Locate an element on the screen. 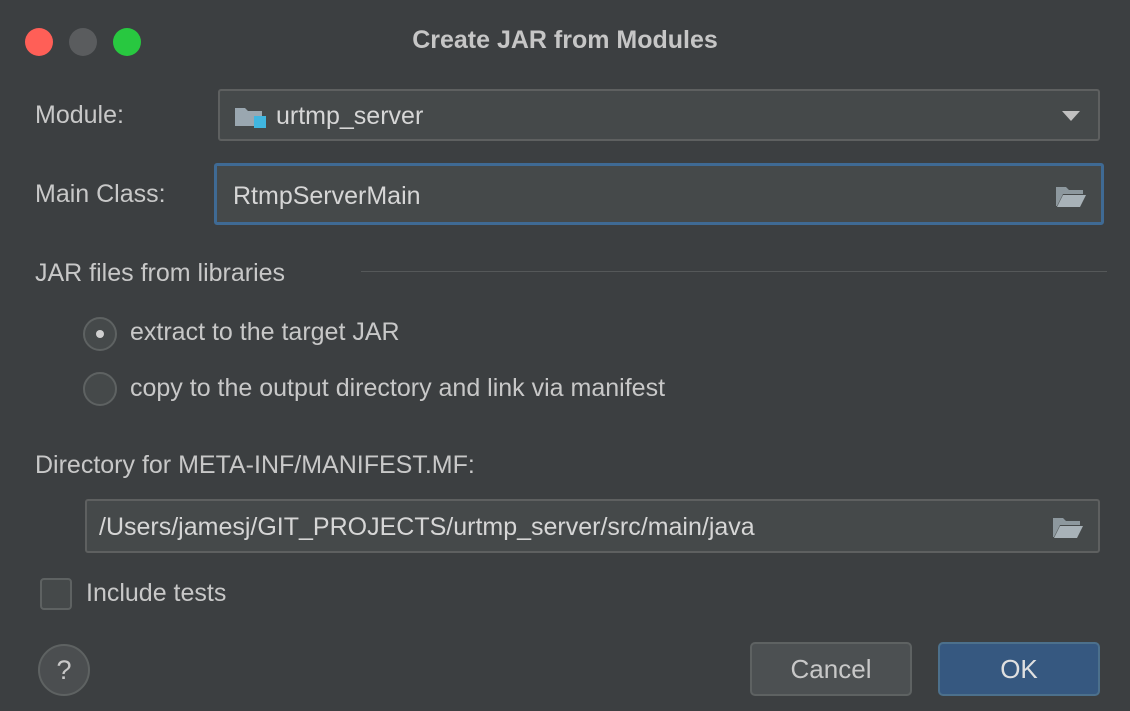  ok-button: OK is located at coordinates (1019, 669).